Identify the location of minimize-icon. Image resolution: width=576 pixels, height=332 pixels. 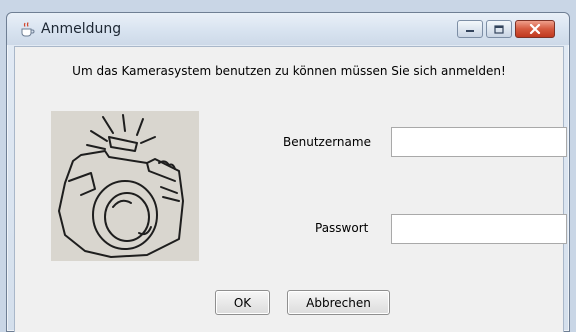
(470, 31).